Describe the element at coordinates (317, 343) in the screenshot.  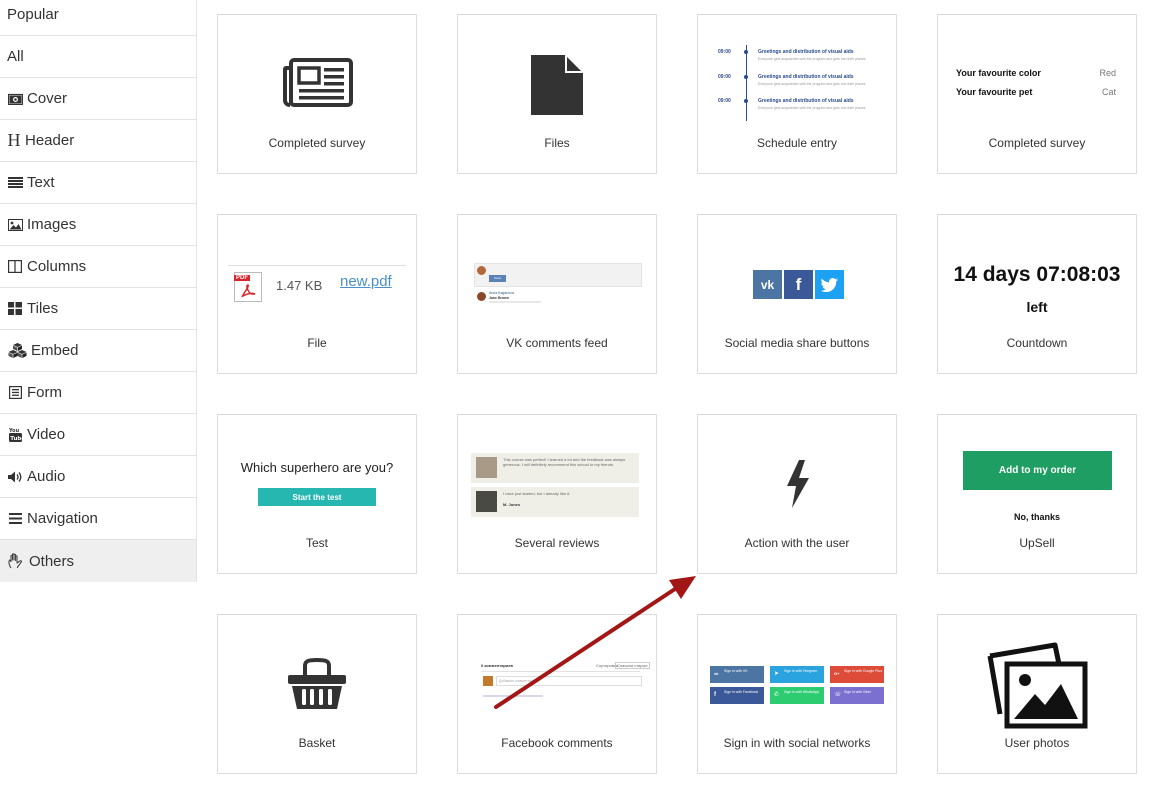
I see `card-label: File` at that location.